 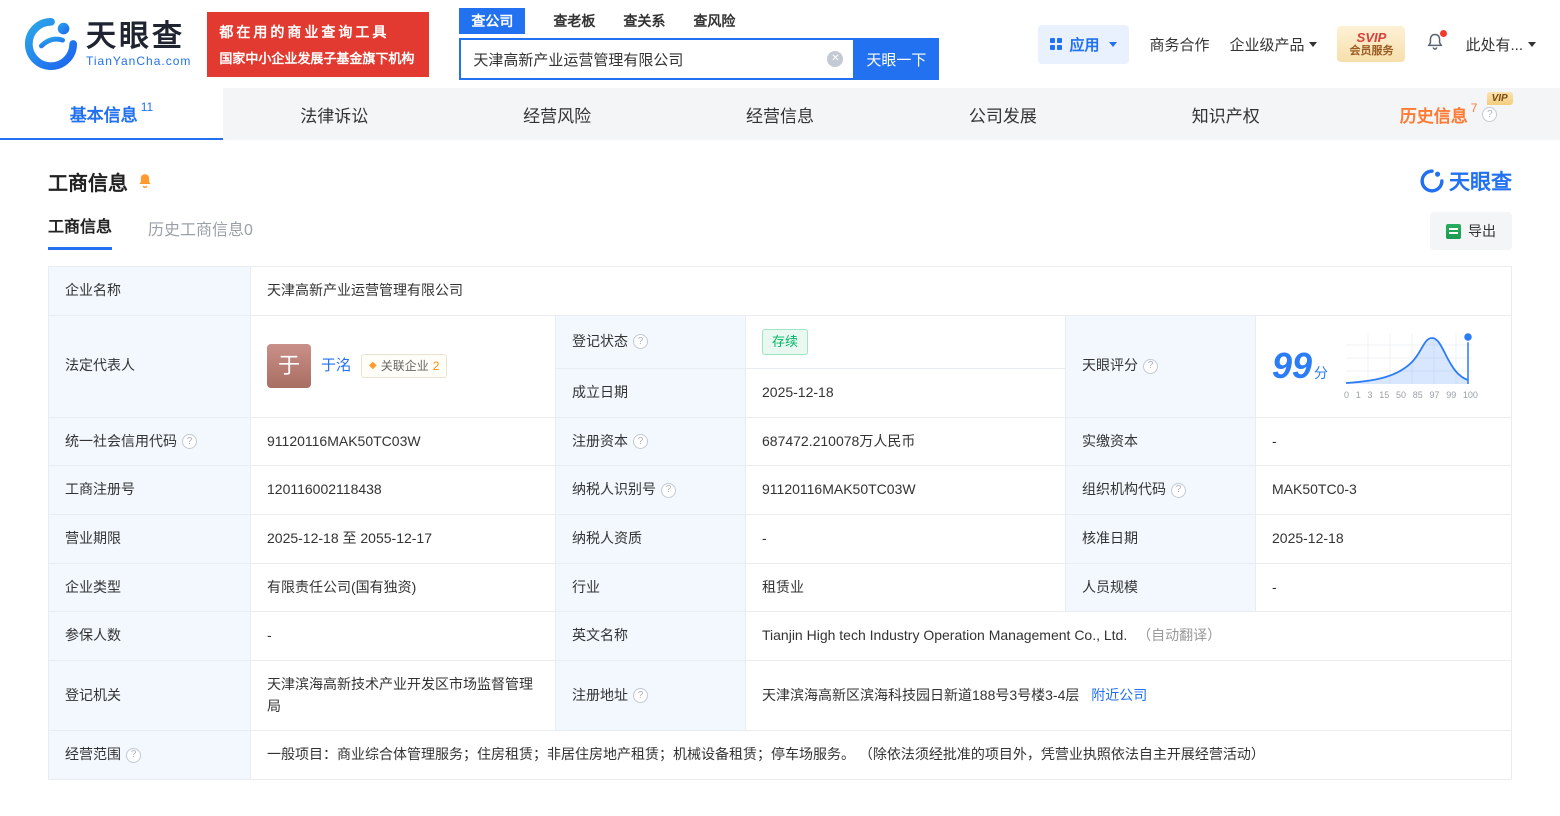 What do you see at coordinates (403, 441) in the screenshot?
I see `credit-code-value: 91120116MAK50TC03W` at bounding box center [403, 441].